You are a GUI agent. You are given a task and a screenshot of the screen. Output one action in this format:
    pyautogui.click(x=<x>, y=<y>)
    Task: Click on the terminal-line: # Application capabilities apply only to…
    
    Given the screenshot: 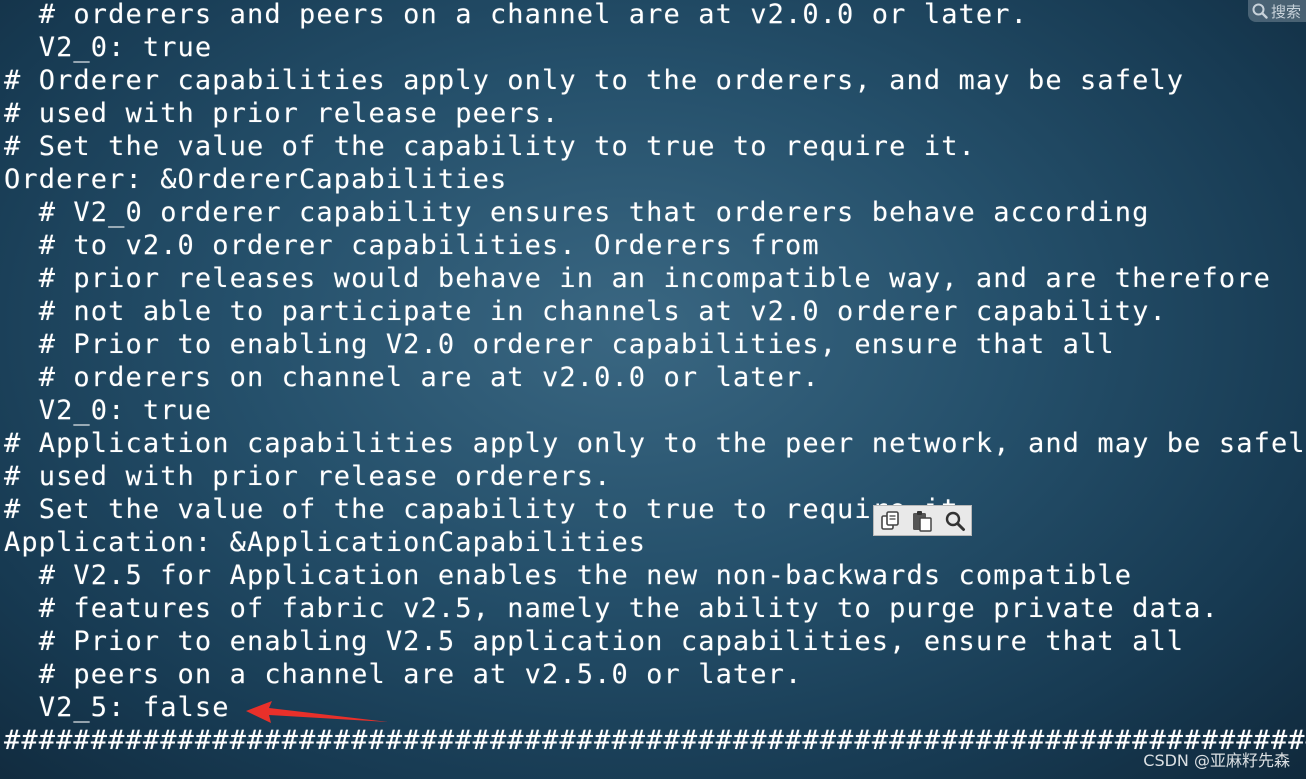 What is the action you would take?
    pyautogui.click(x=655, y=443)
    